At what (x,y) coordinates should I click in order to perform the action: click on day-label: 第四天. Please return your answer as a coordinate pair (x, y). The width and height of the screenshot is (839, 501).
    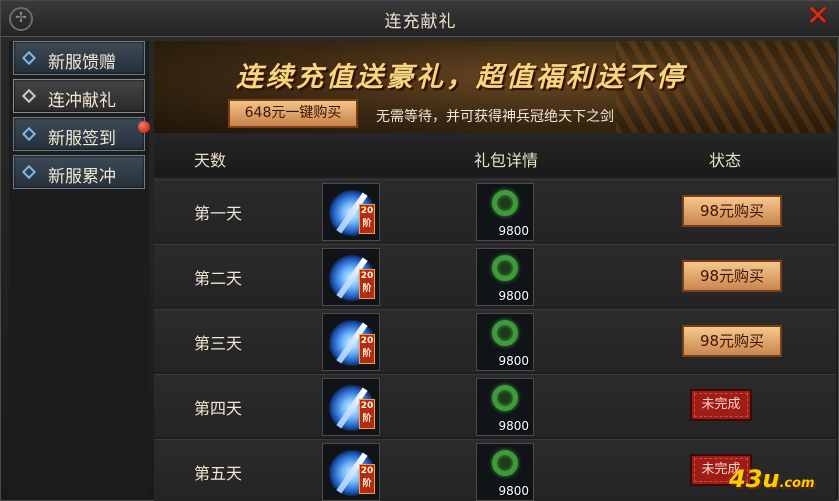
    Looking at the image, I should click on (218, 408).